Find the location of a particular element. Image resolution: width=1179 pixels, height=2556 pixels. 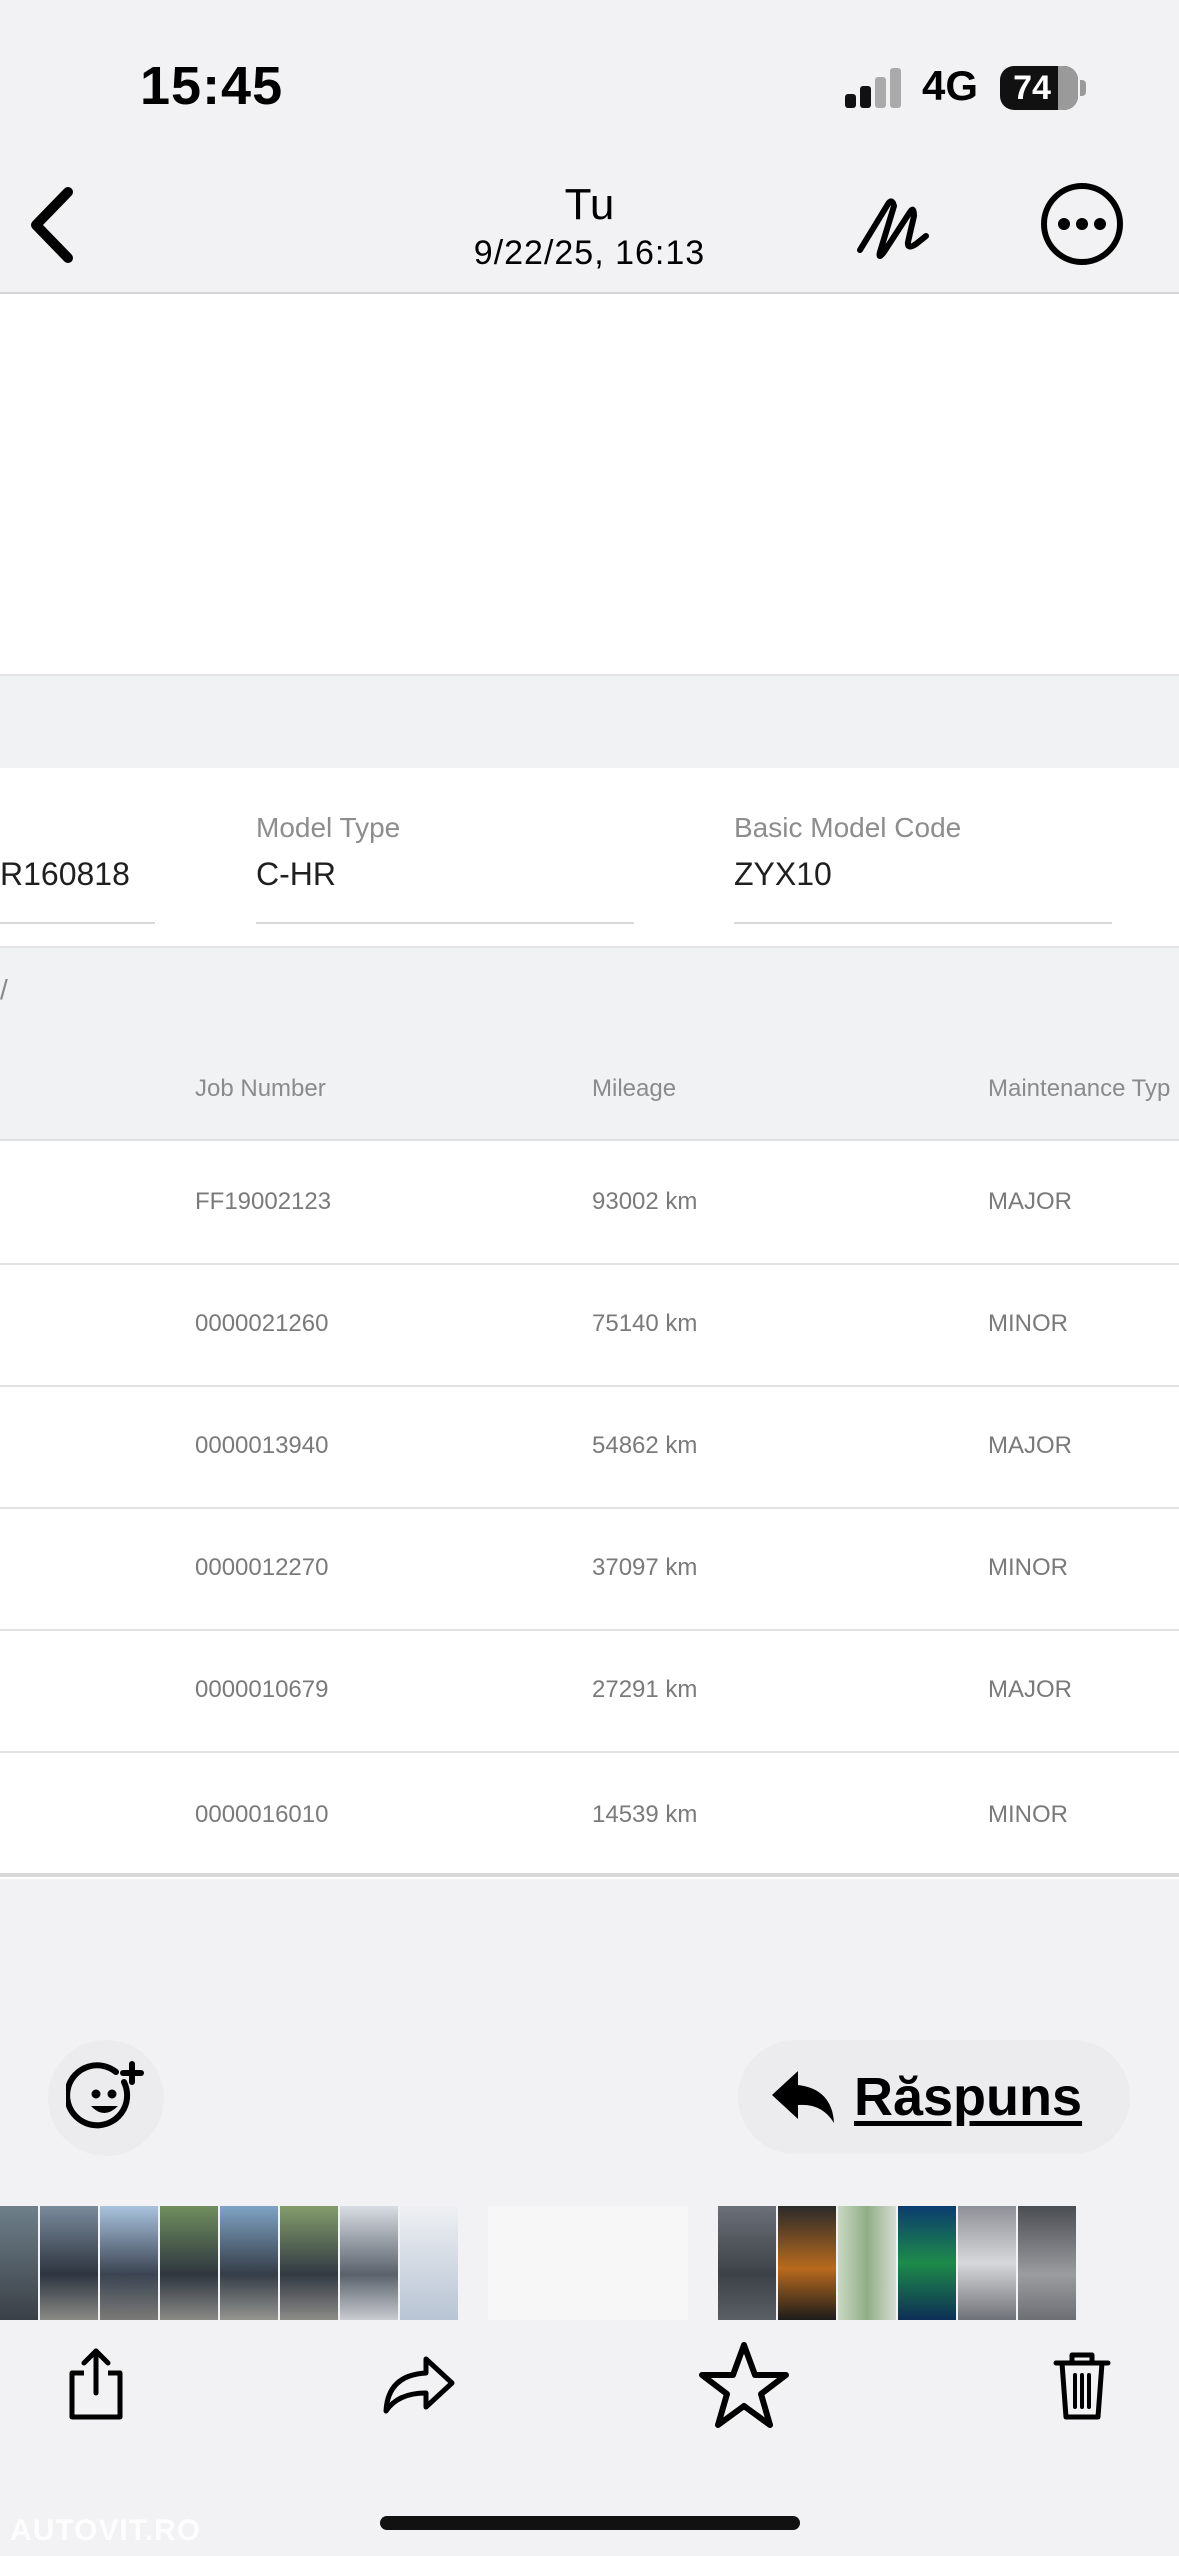

basic-model-code-value: ZYX10 is located at coordinates (783, 874).